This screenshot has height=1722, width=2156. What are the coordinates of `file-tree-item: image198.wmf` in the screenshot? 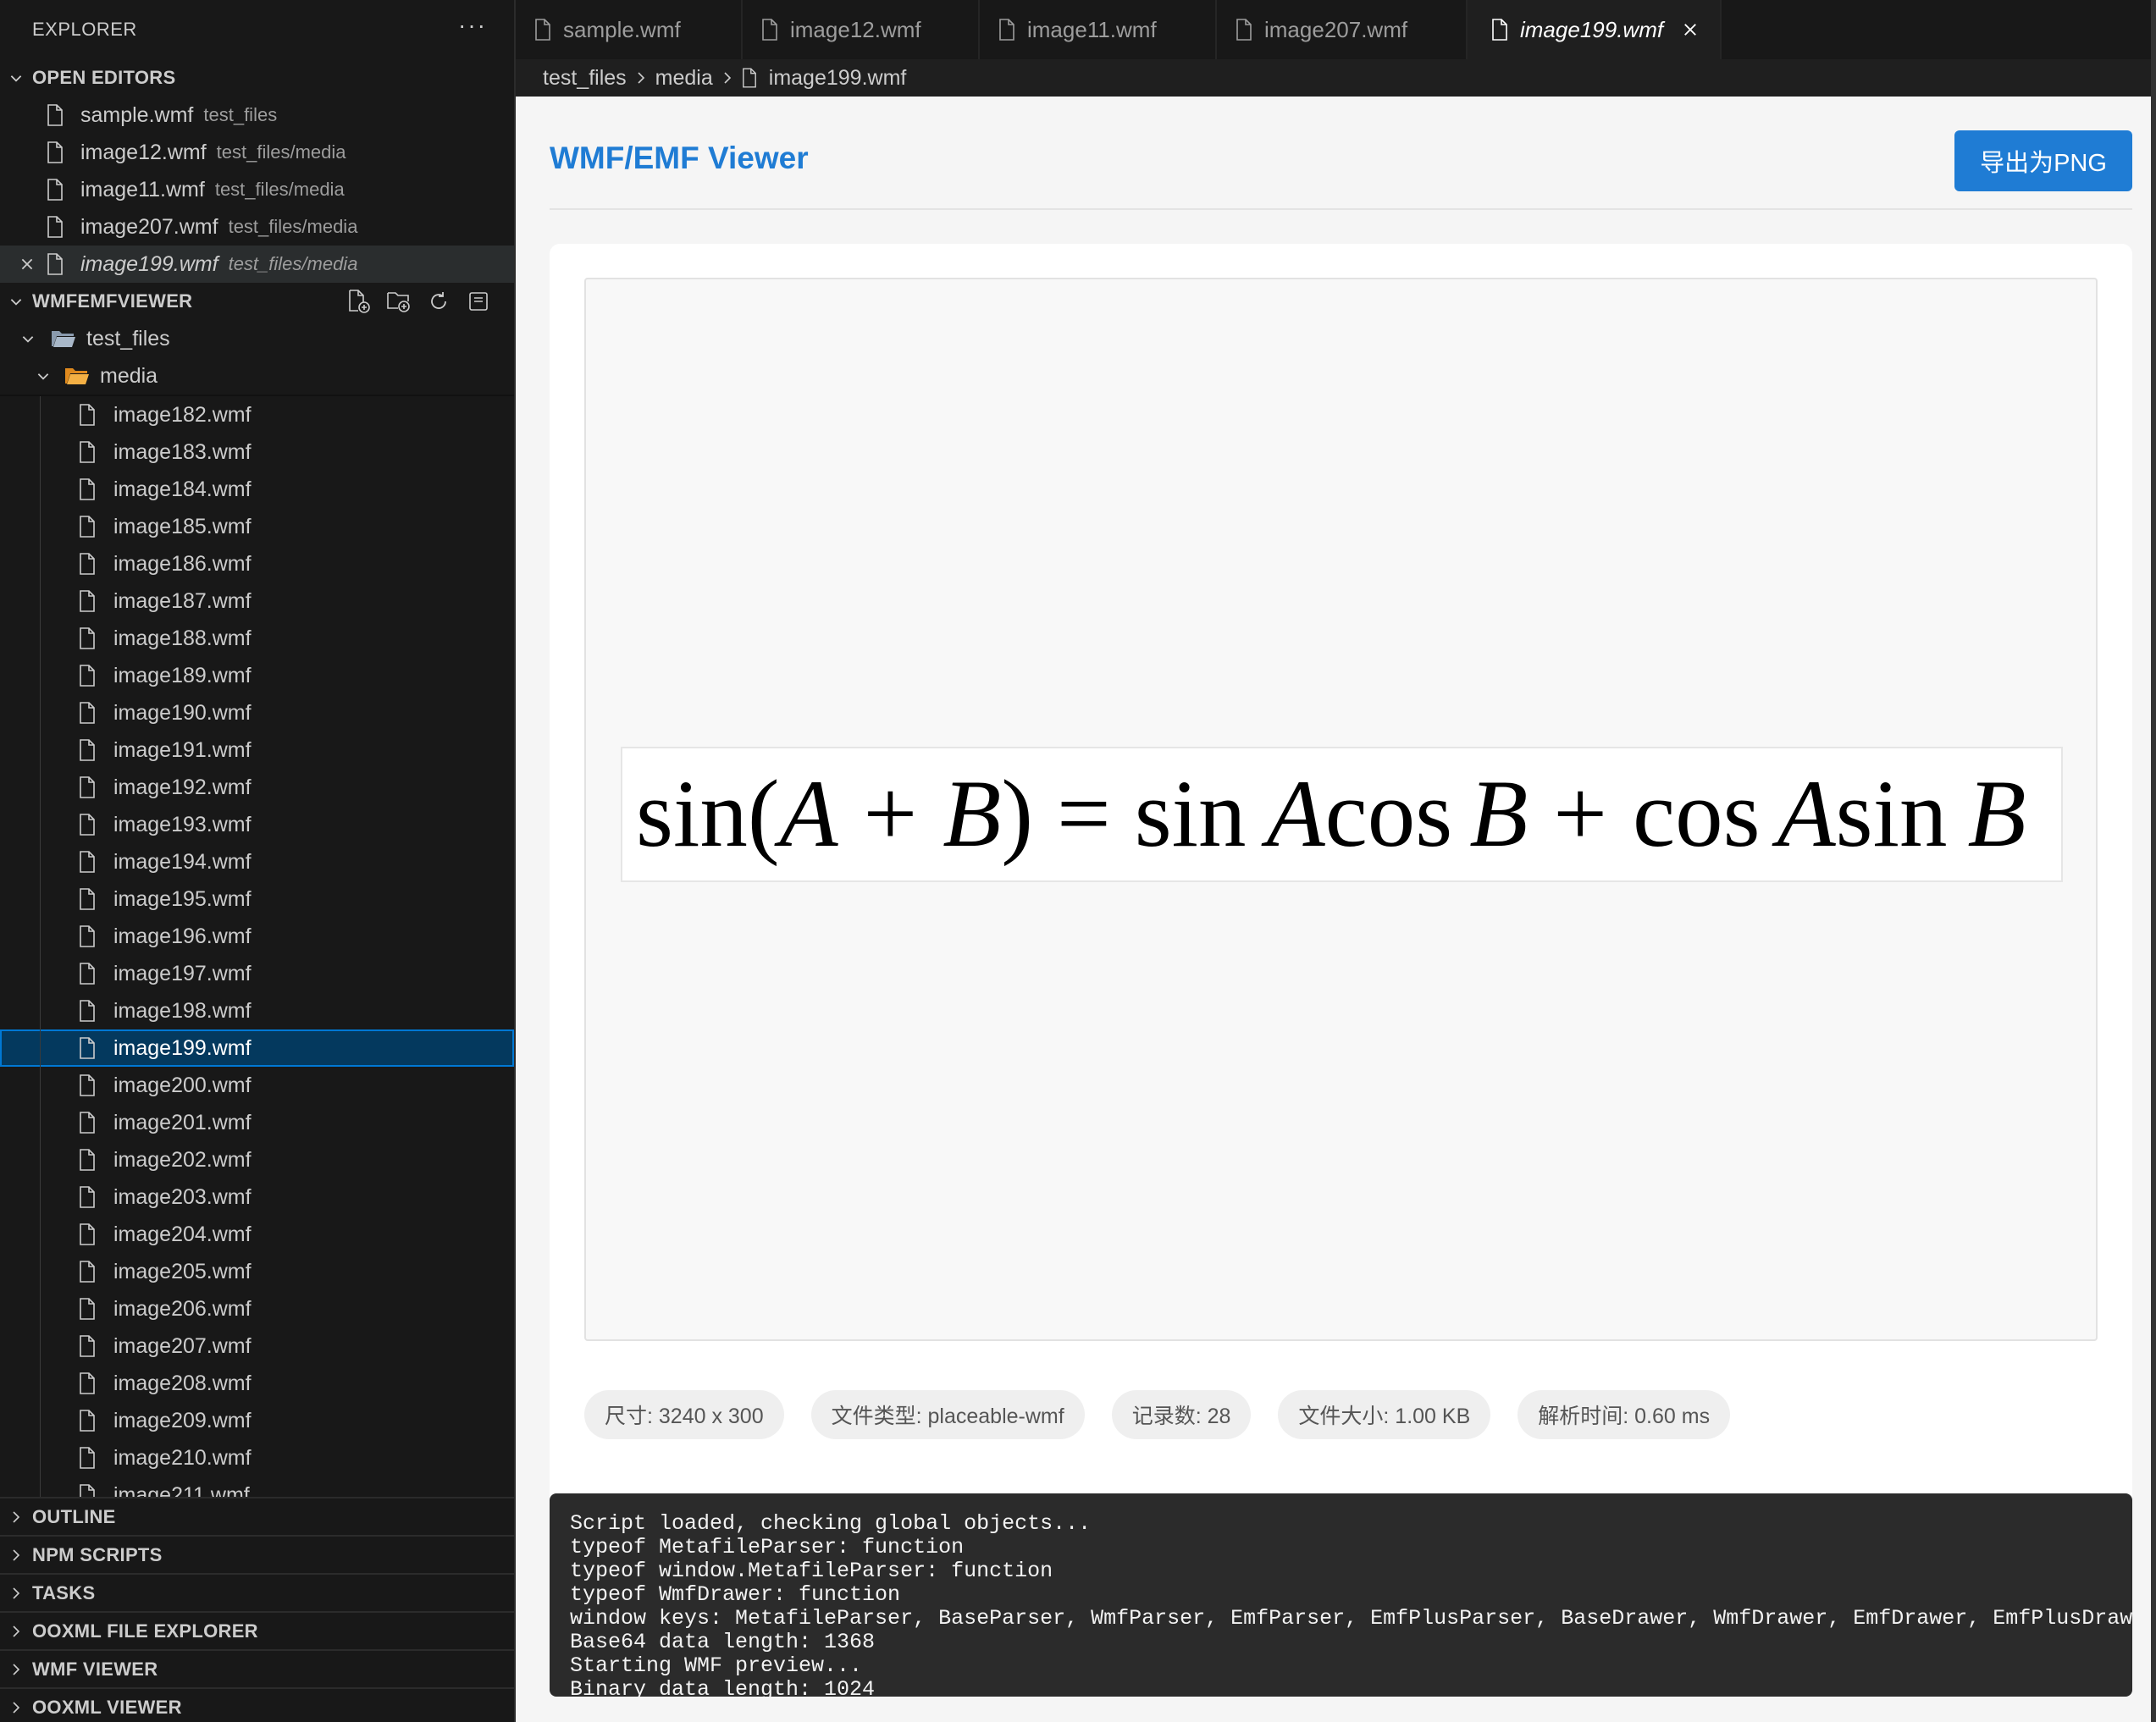 It's located at (257, 1010).